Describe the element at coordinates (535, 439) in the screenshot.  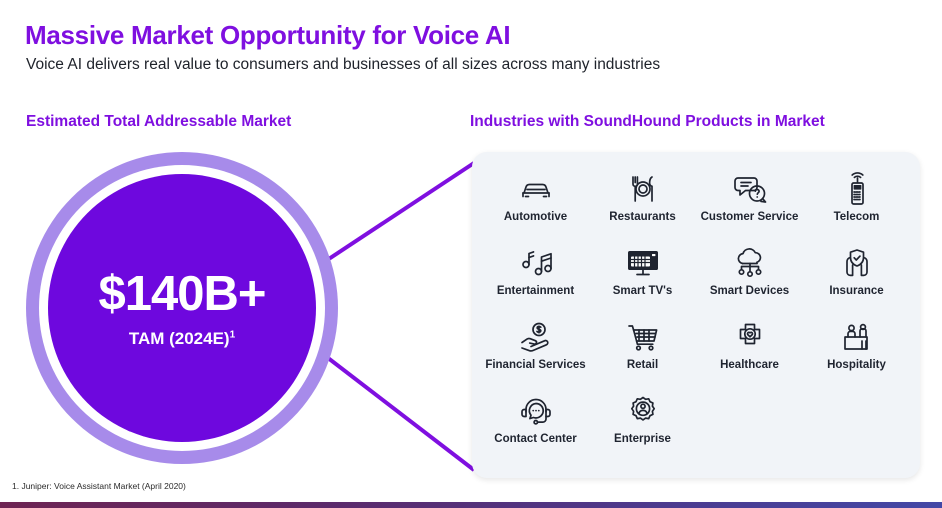
I see `industry-label: Contact Center` at that location.